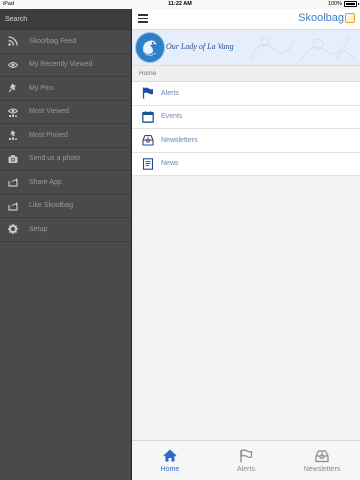 Image resolution: width=360 pixels, height=480 pixels. Describe the element at coordinates (13, 65) in the screenshot. I see `eye-icon` at that location.